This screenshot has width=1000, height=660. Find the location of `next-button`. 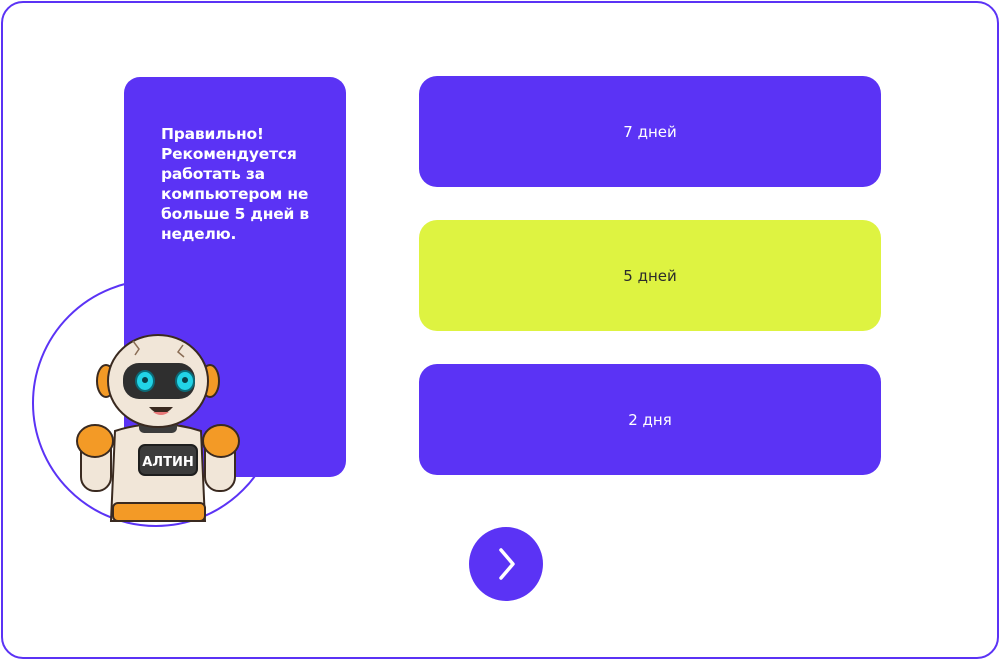

next-button is located at coordinates (506, 564).